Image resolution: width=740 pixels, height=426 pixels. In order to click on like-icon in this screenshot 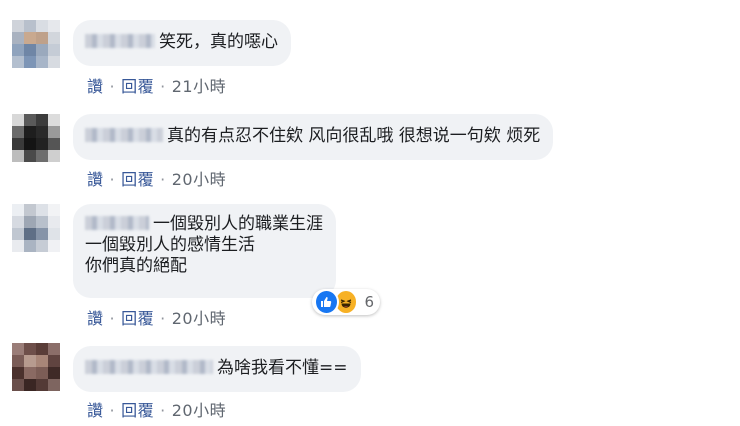, I will do `click(326, 302)`.